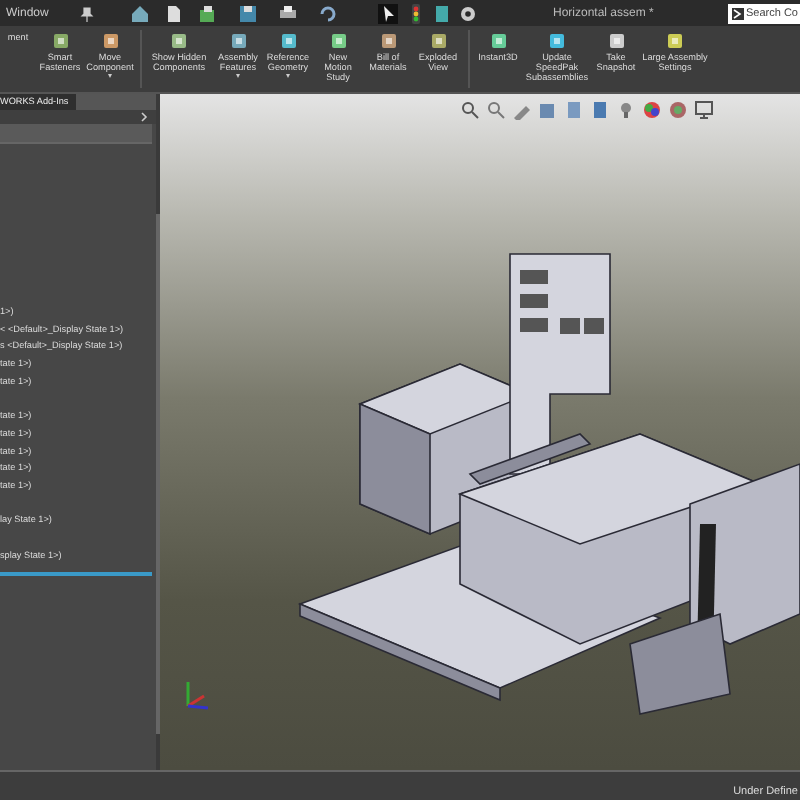 This screenshot has height=800, width=800. I want to click on undo-icon, so click(328, 13).